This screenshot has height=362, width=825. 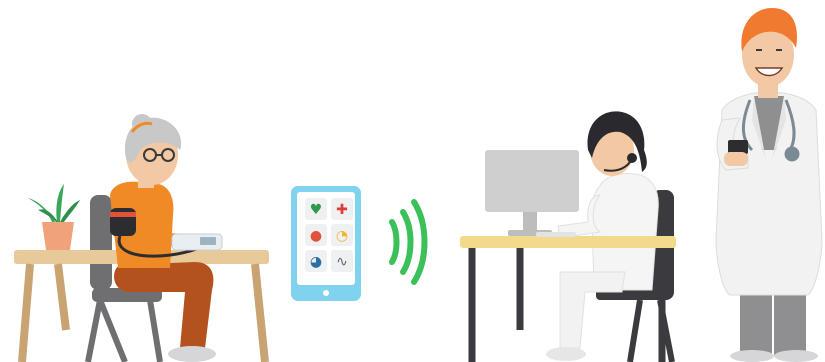 What do you see at coordinates (326, 293) in the screenshot?
I see `tablet-home-button` at bounding box center [326, 293].